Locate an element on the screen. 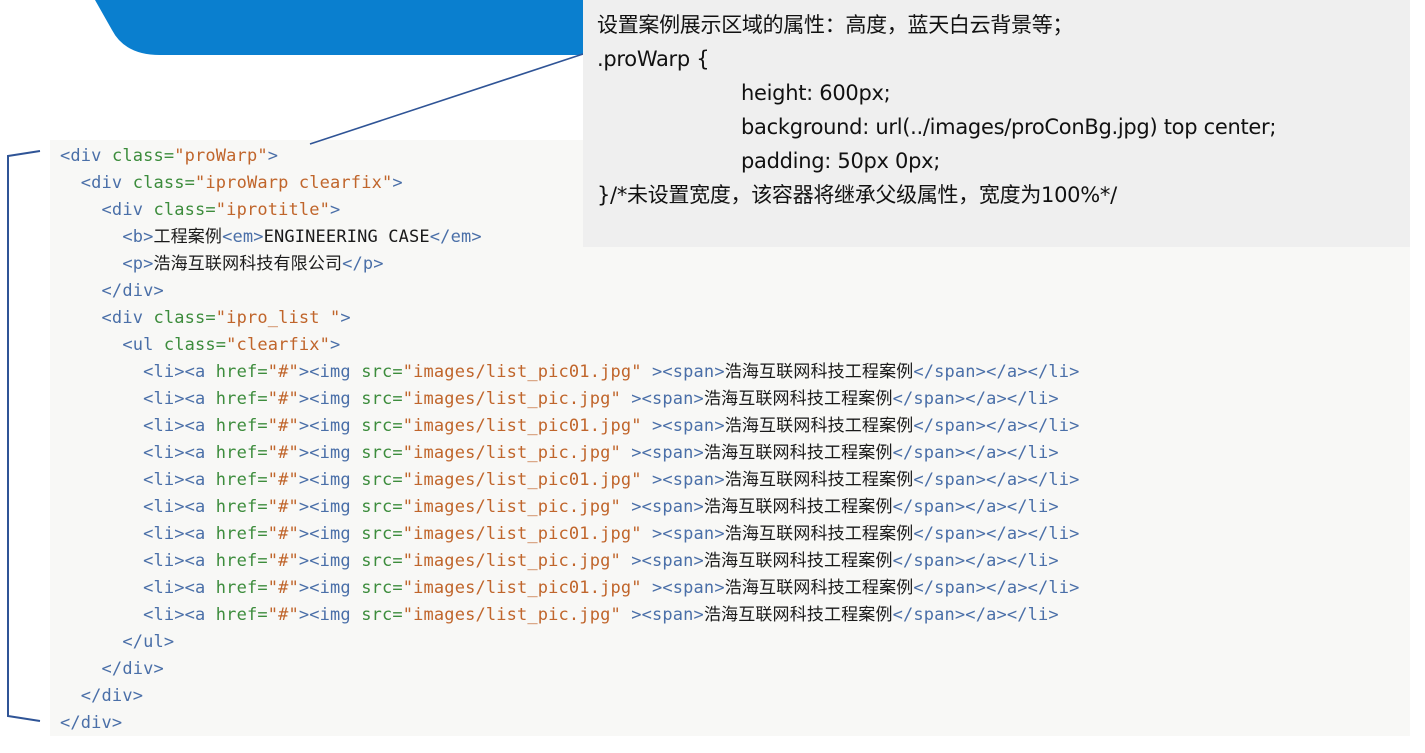 This screenshot has width=1425, height=753. code-token-tag: <p> is located at coordinates (138, 264).